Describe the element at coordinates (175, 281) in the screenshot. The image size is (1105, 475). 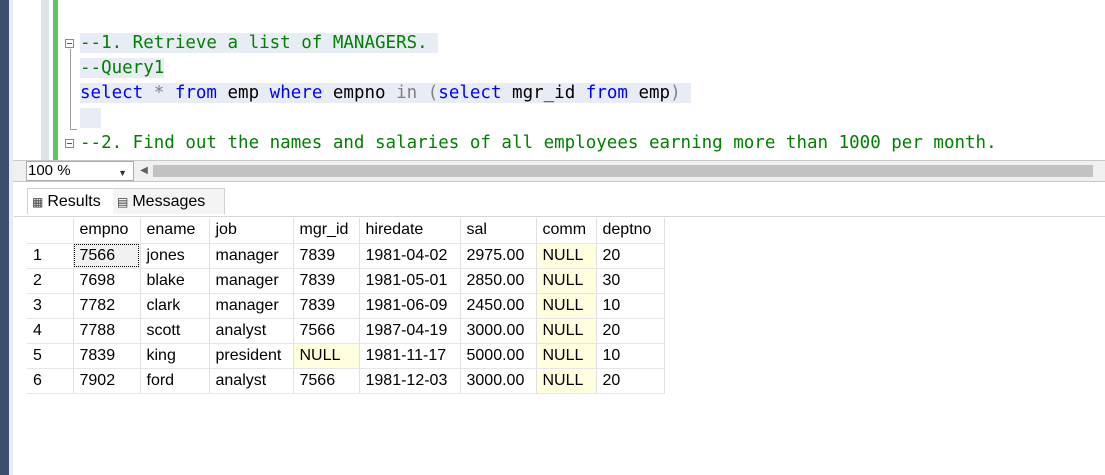
I see `cell-ename: blake` at that location.